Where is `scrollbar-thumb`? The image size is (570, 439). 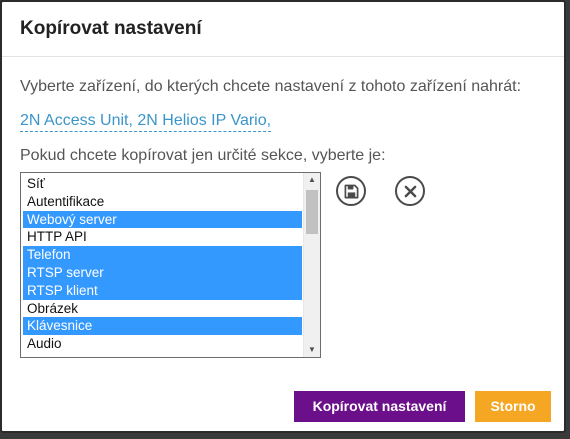
scrollbar-thumb is located at coordinates (312, 212).